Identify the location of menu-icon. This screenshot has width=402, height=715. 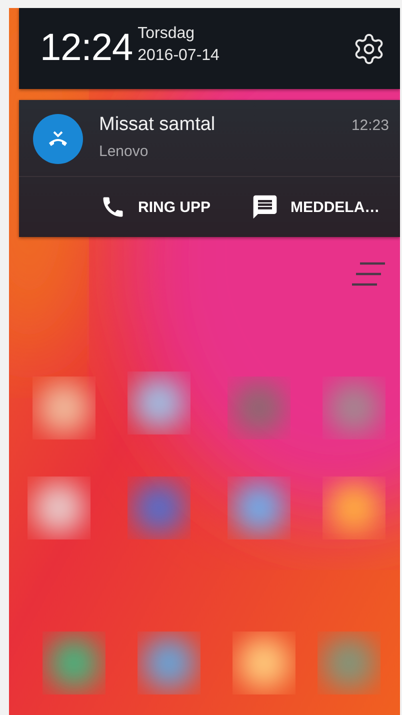
(369, 274).